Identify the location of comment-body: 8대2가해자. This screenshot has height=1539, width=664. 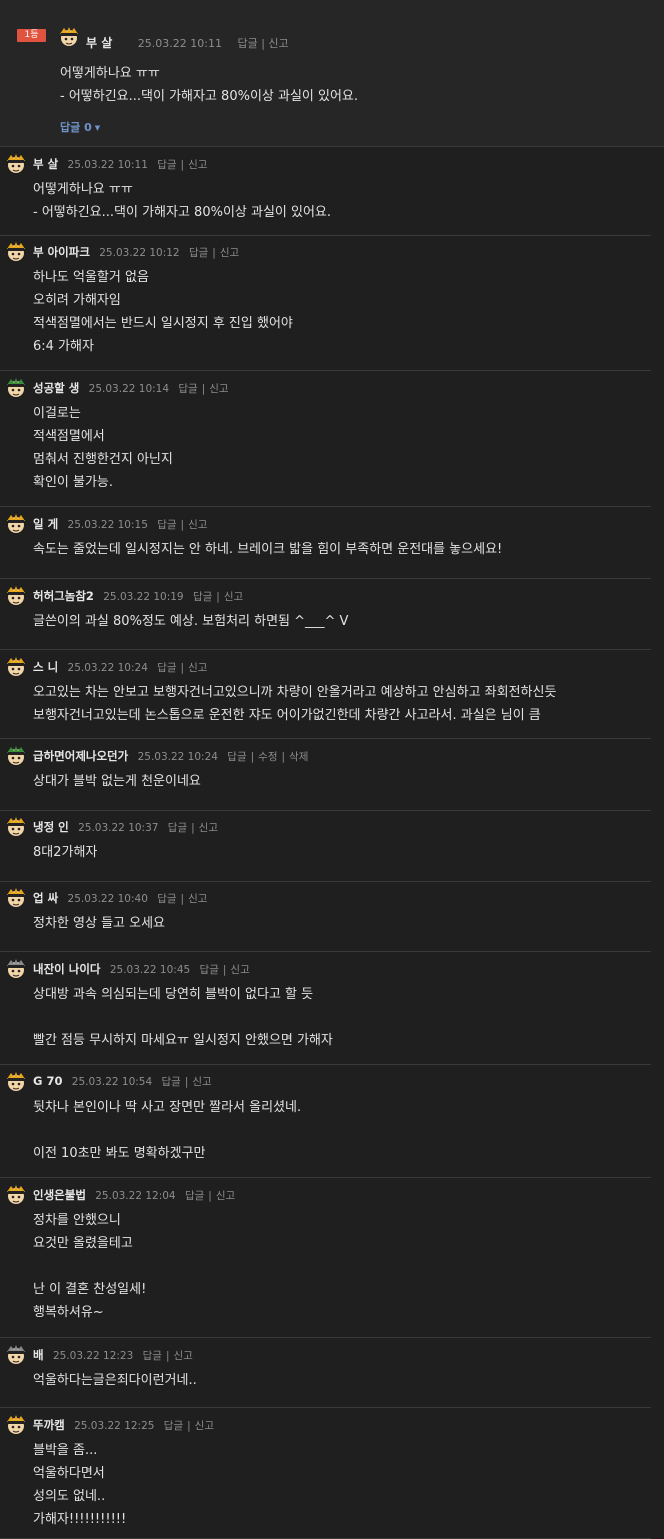
(65, 852).